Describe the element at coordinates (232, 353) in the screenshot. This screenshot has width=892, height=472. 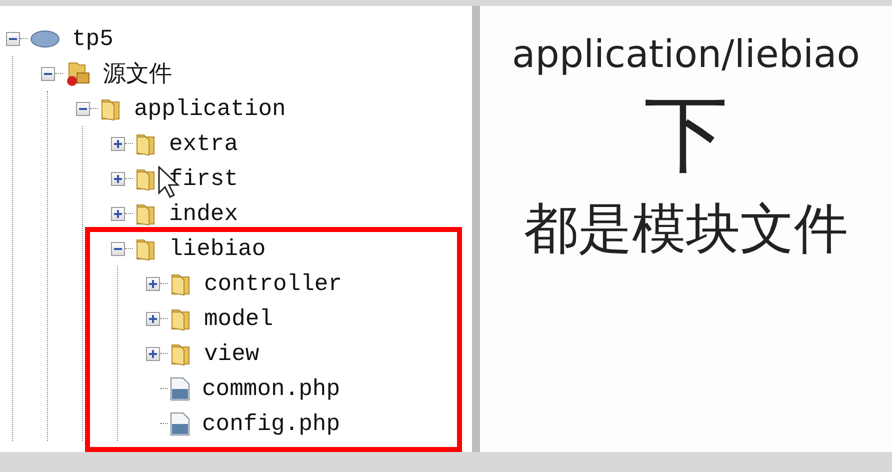
I see `tree-item-label: view` at that location.